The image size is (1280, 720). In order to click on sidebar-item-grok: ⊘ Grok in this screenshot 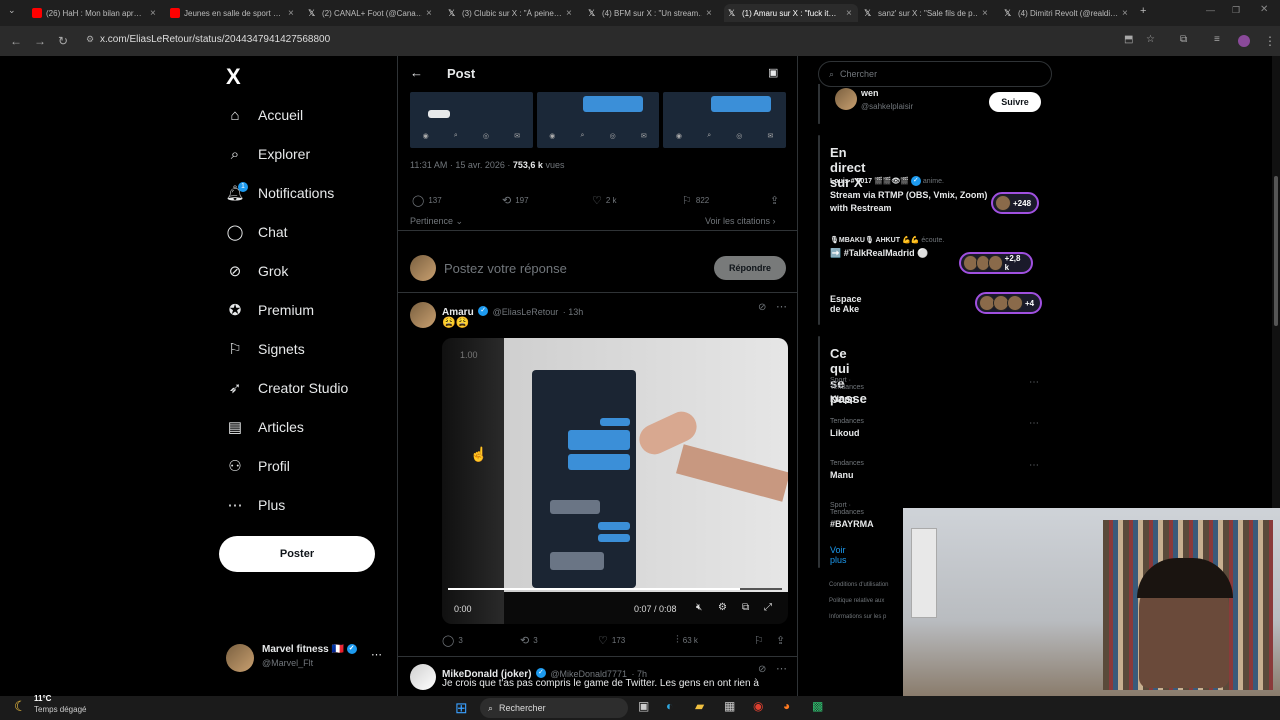, I will do `click(257, 271)`.